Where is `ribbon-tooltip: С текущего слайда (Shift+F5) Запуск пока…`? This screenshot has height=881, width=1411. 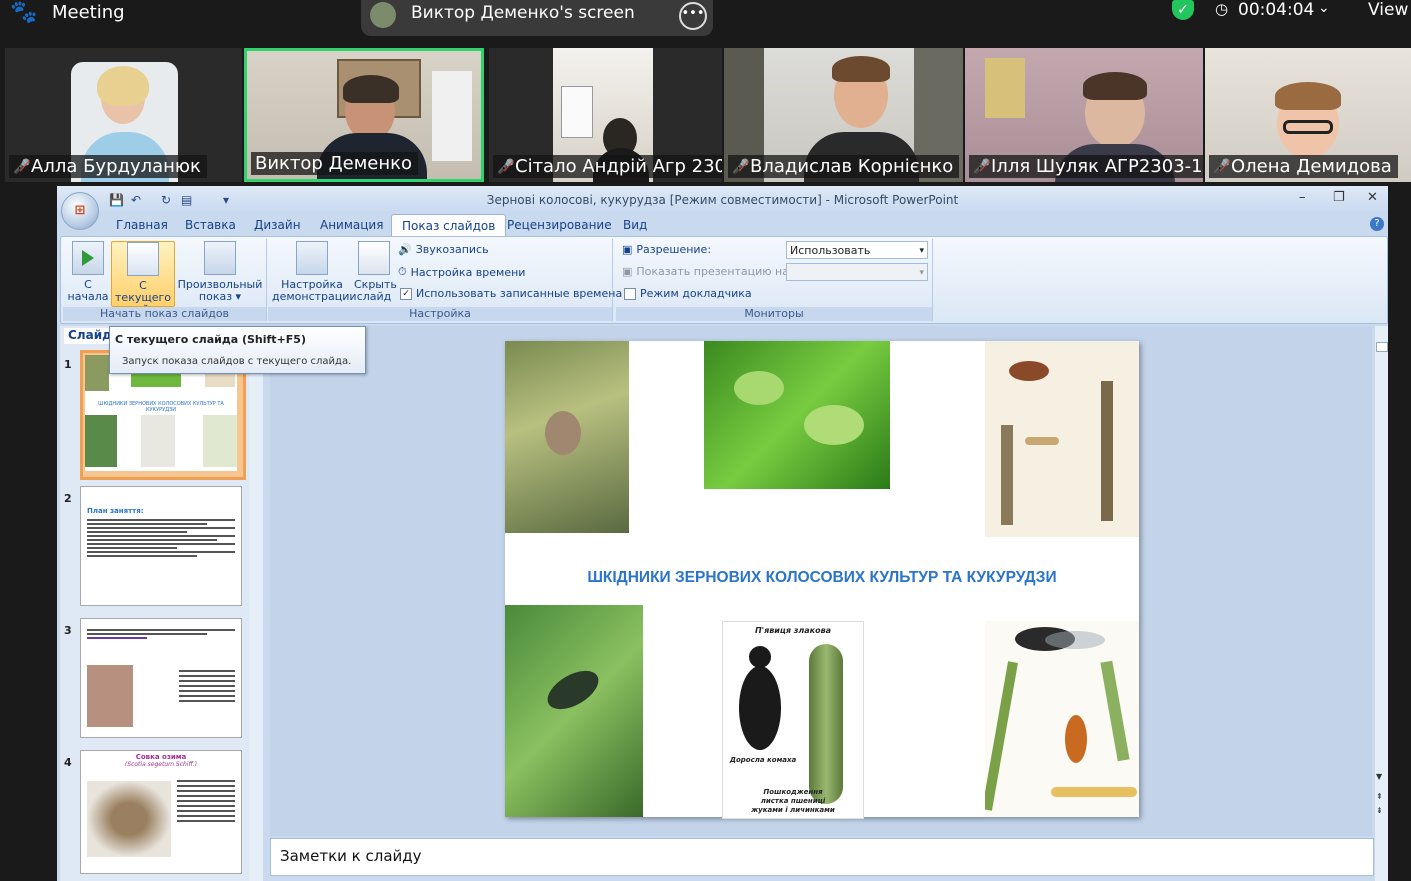 ribbon-tooltip: С текущего слайда (Shift+F5) Запуск пока… is located at coordinates (237, 350).